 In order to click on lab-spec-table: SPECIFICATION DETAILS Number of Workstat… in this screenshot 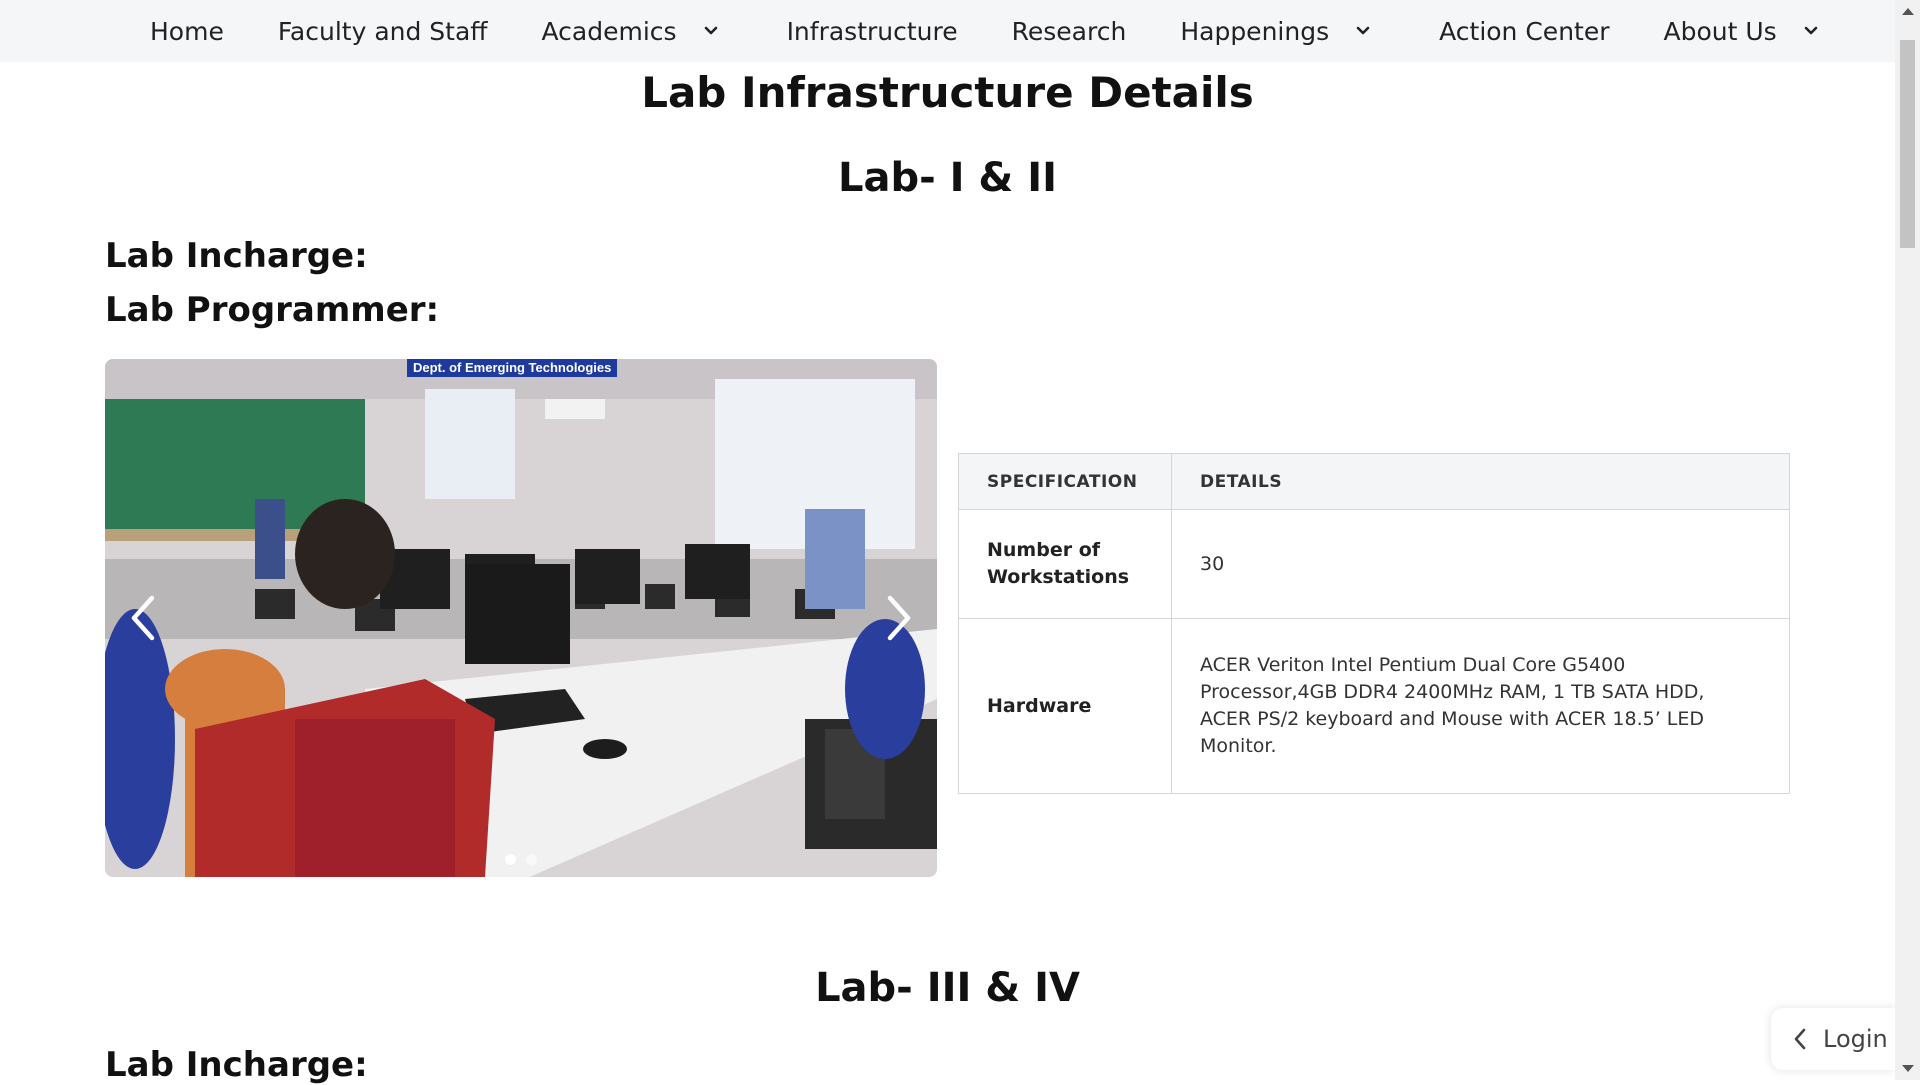, I will do `click(1374, 623)`.